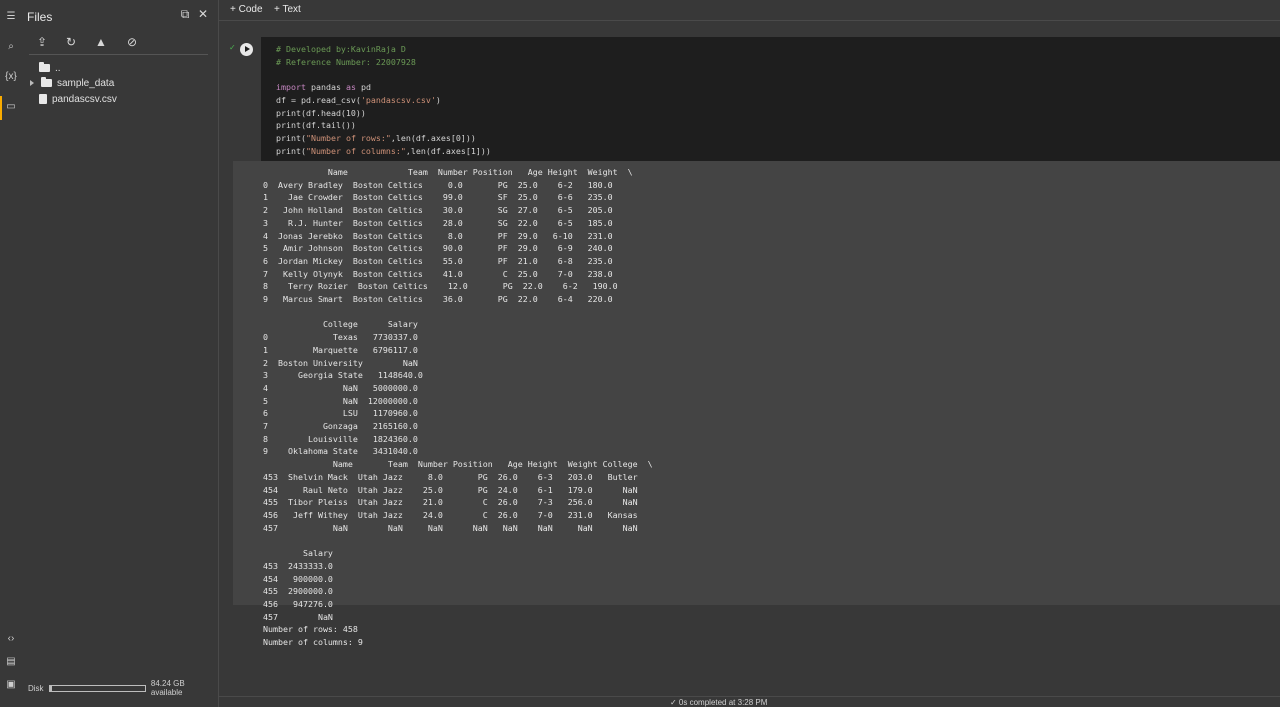 This screenshot has width=1280, height=707. What do you see at coordinates (340, 438) in the screenshot?
I see `output-line: 8 Louisville 1824360.0` at bounding box center [340, 438].